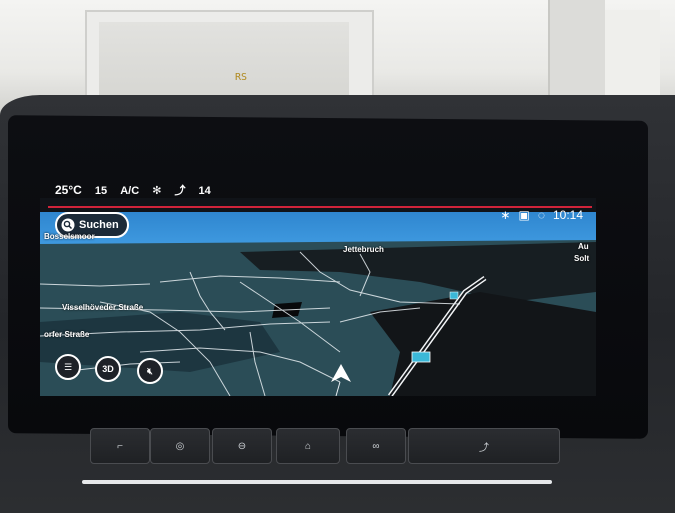 The height and width of the screenshot is (513, 675). I want to click on clock: 10:14, so click(567, 215).